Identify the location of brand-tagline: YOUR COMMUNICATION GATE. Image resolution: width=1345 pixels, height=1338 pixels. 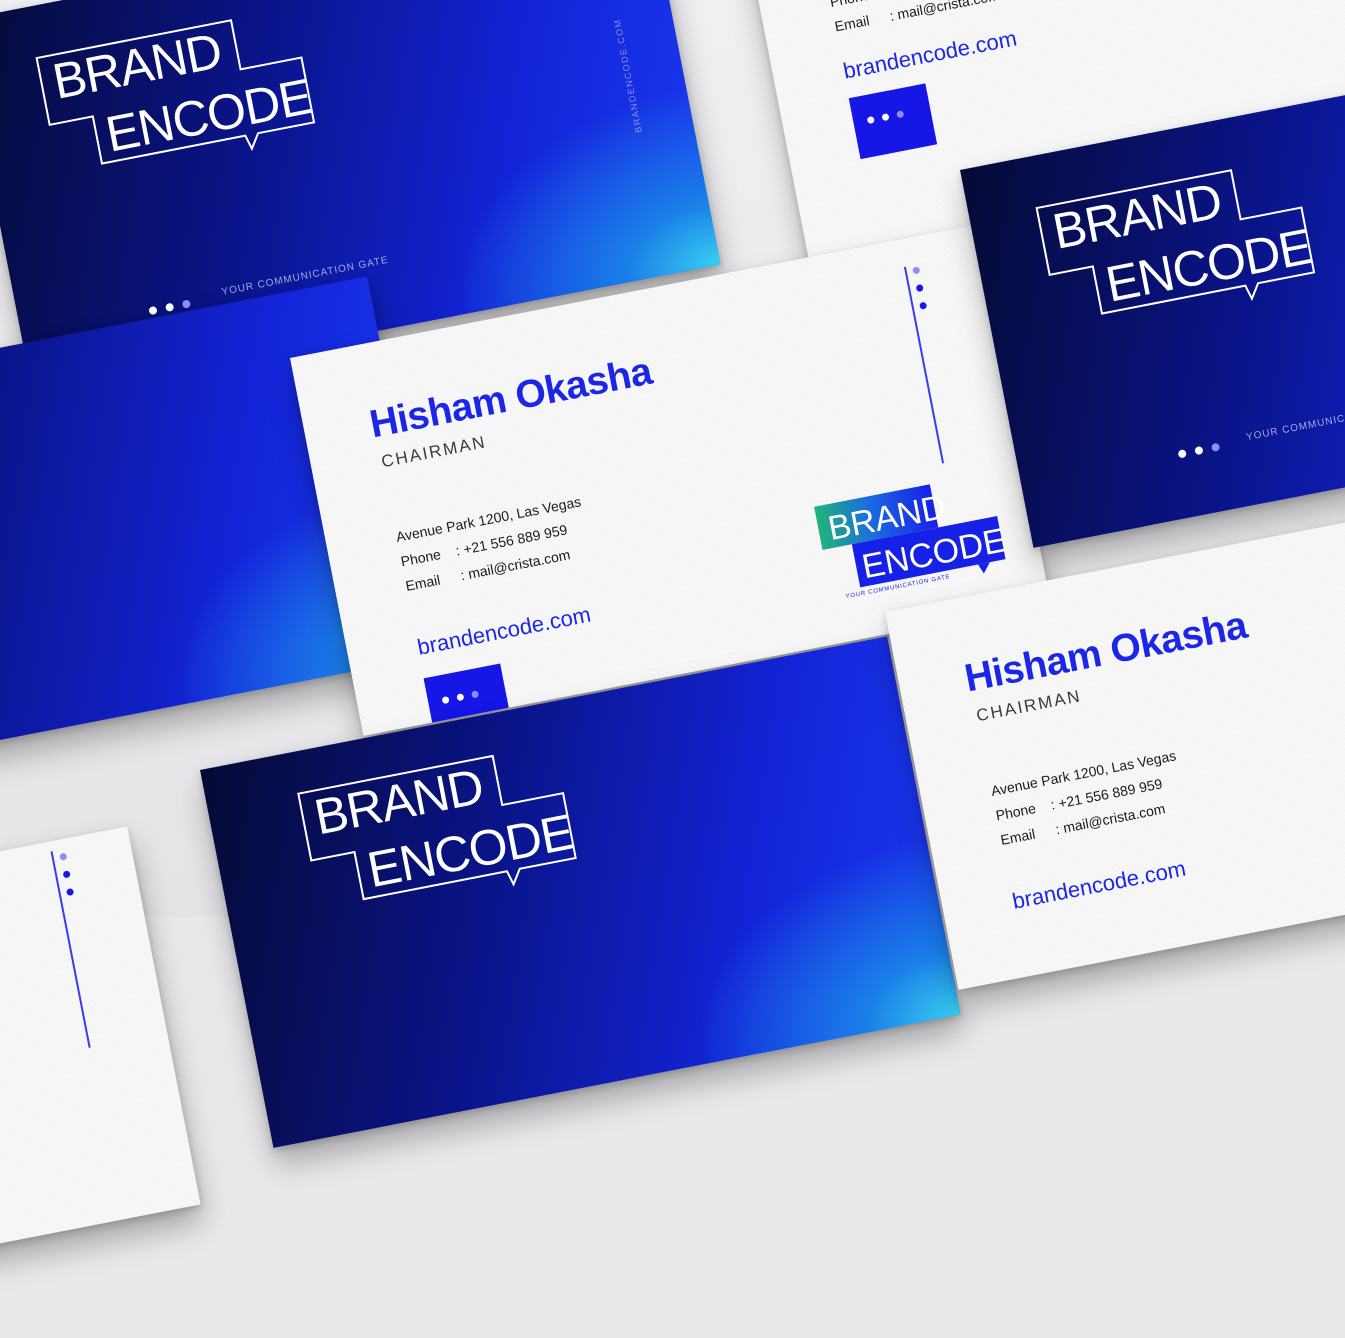
(1295, 422).